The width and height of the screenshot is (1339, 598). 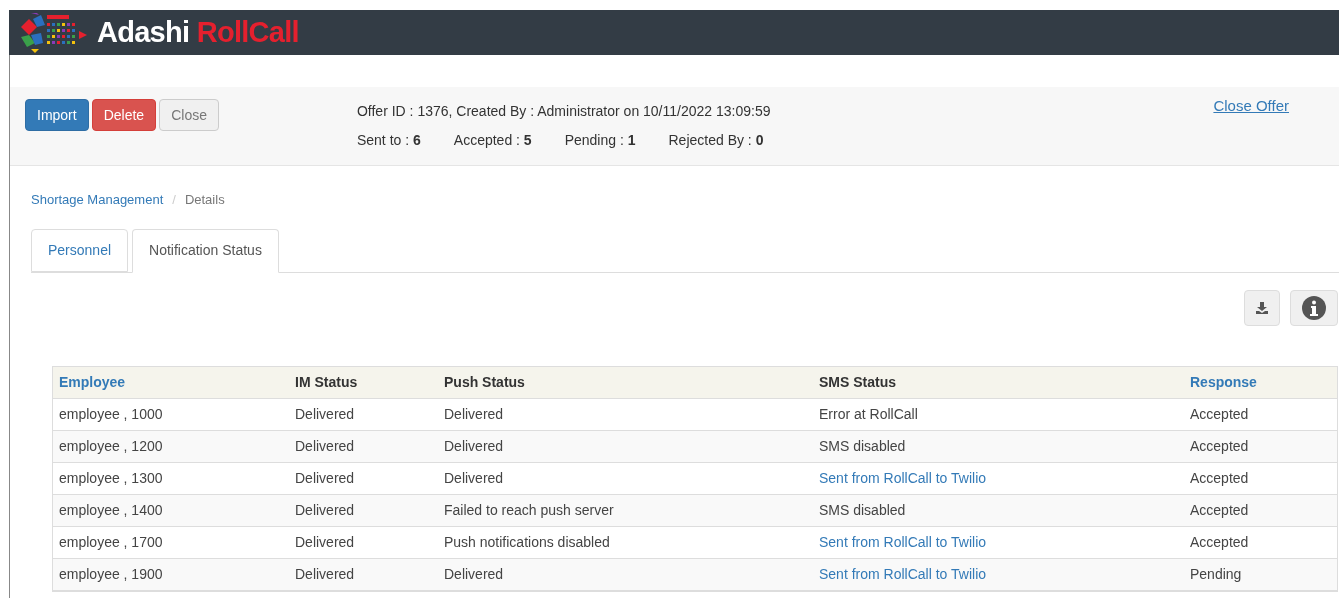 What do you see at coordinates (857, 382) in the screenshot?
I see `column-header: SMS Status` at bounding box center [857, 382].